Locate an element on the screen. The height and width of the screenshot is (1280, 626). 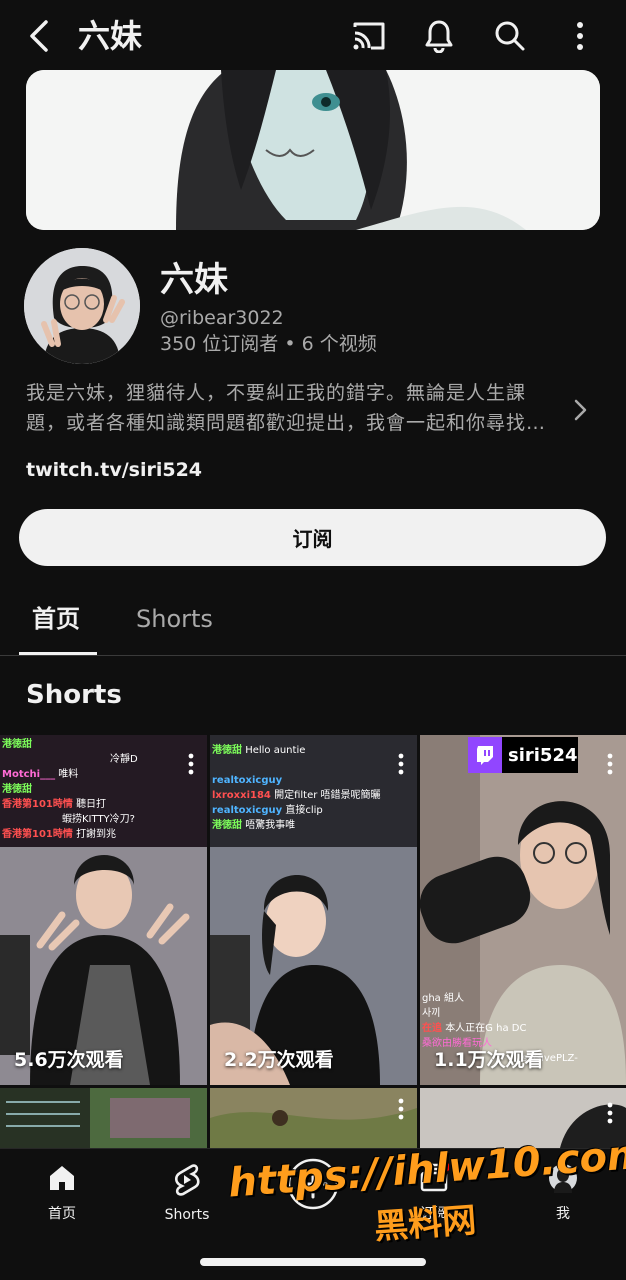
channel-handle: @ribear3022 is located at coordinates (222, 318).